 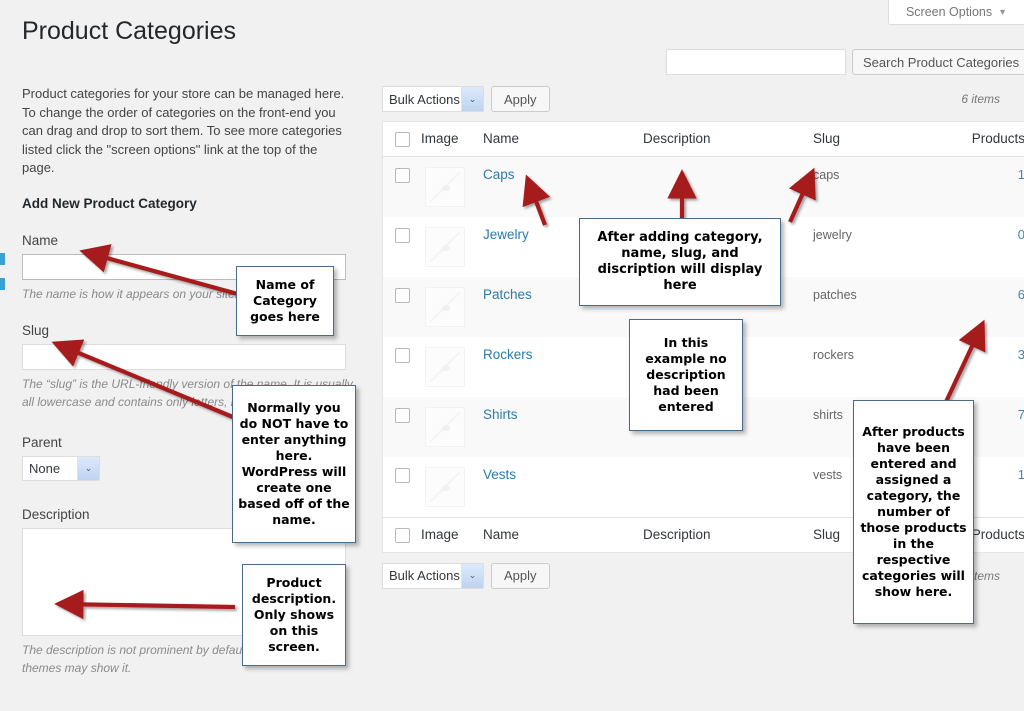 What do you see at coordinates (520, 575) in the screenshot?
I see `apply-button-bottom: Apply` at bounding box center [520, 575].